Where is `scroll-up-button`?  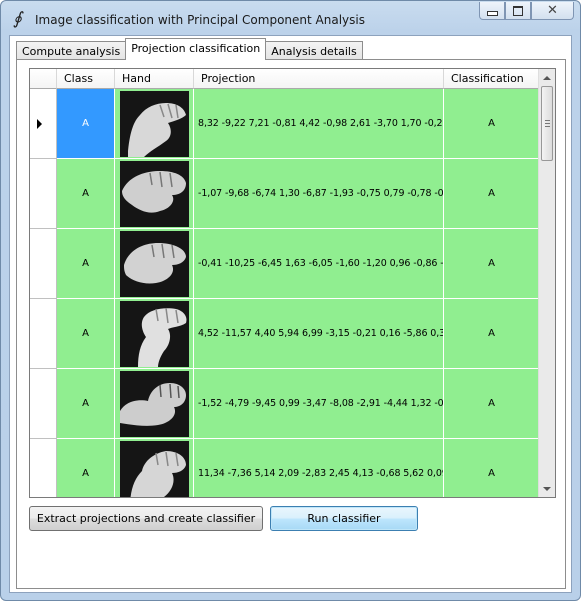
scroll-up-button is located at coordinates (547, 77).